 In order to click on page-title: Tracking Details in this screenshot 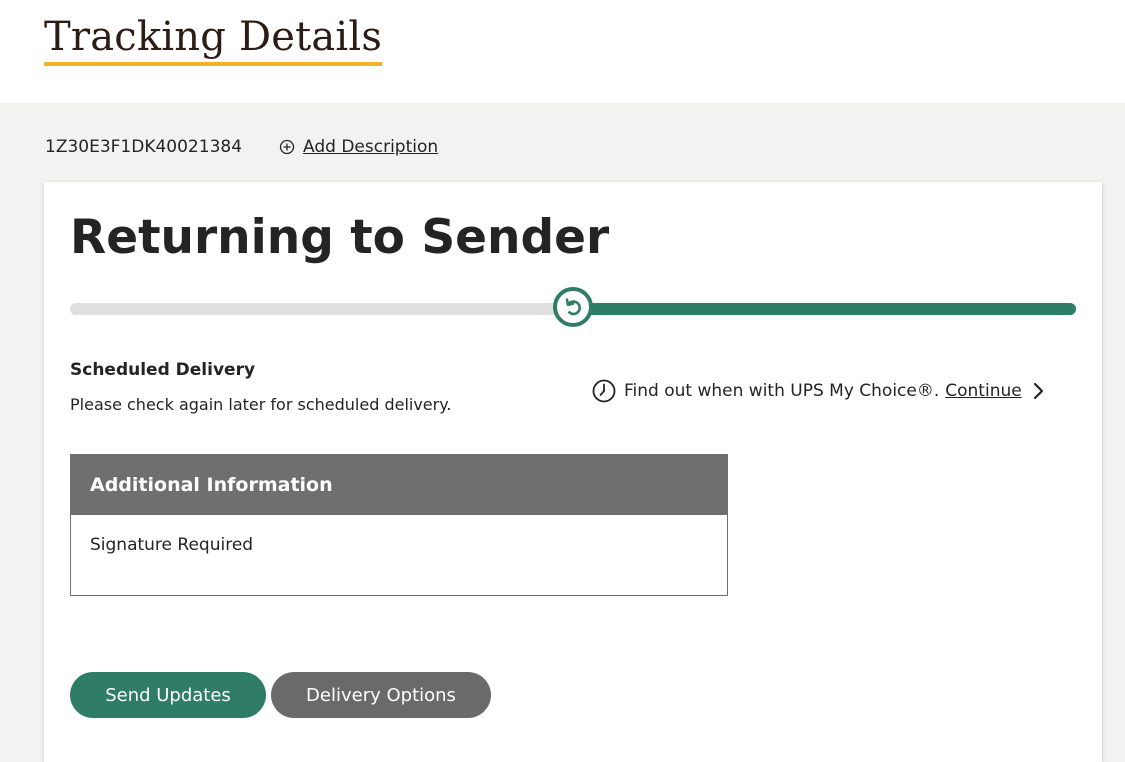, I will do `click(213, 40)`.